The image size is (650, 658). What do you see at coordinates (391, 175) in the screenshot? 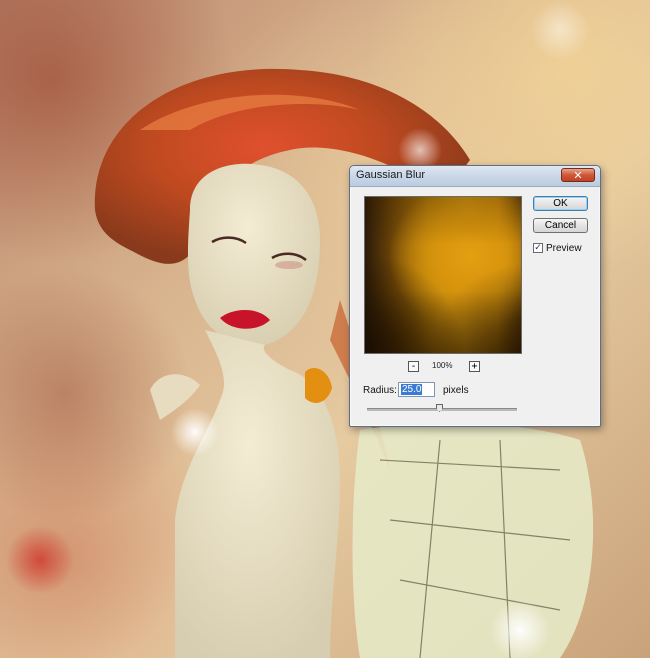
I see `dialog-title: Gaussian Blur` at bounding box center [391, 175].